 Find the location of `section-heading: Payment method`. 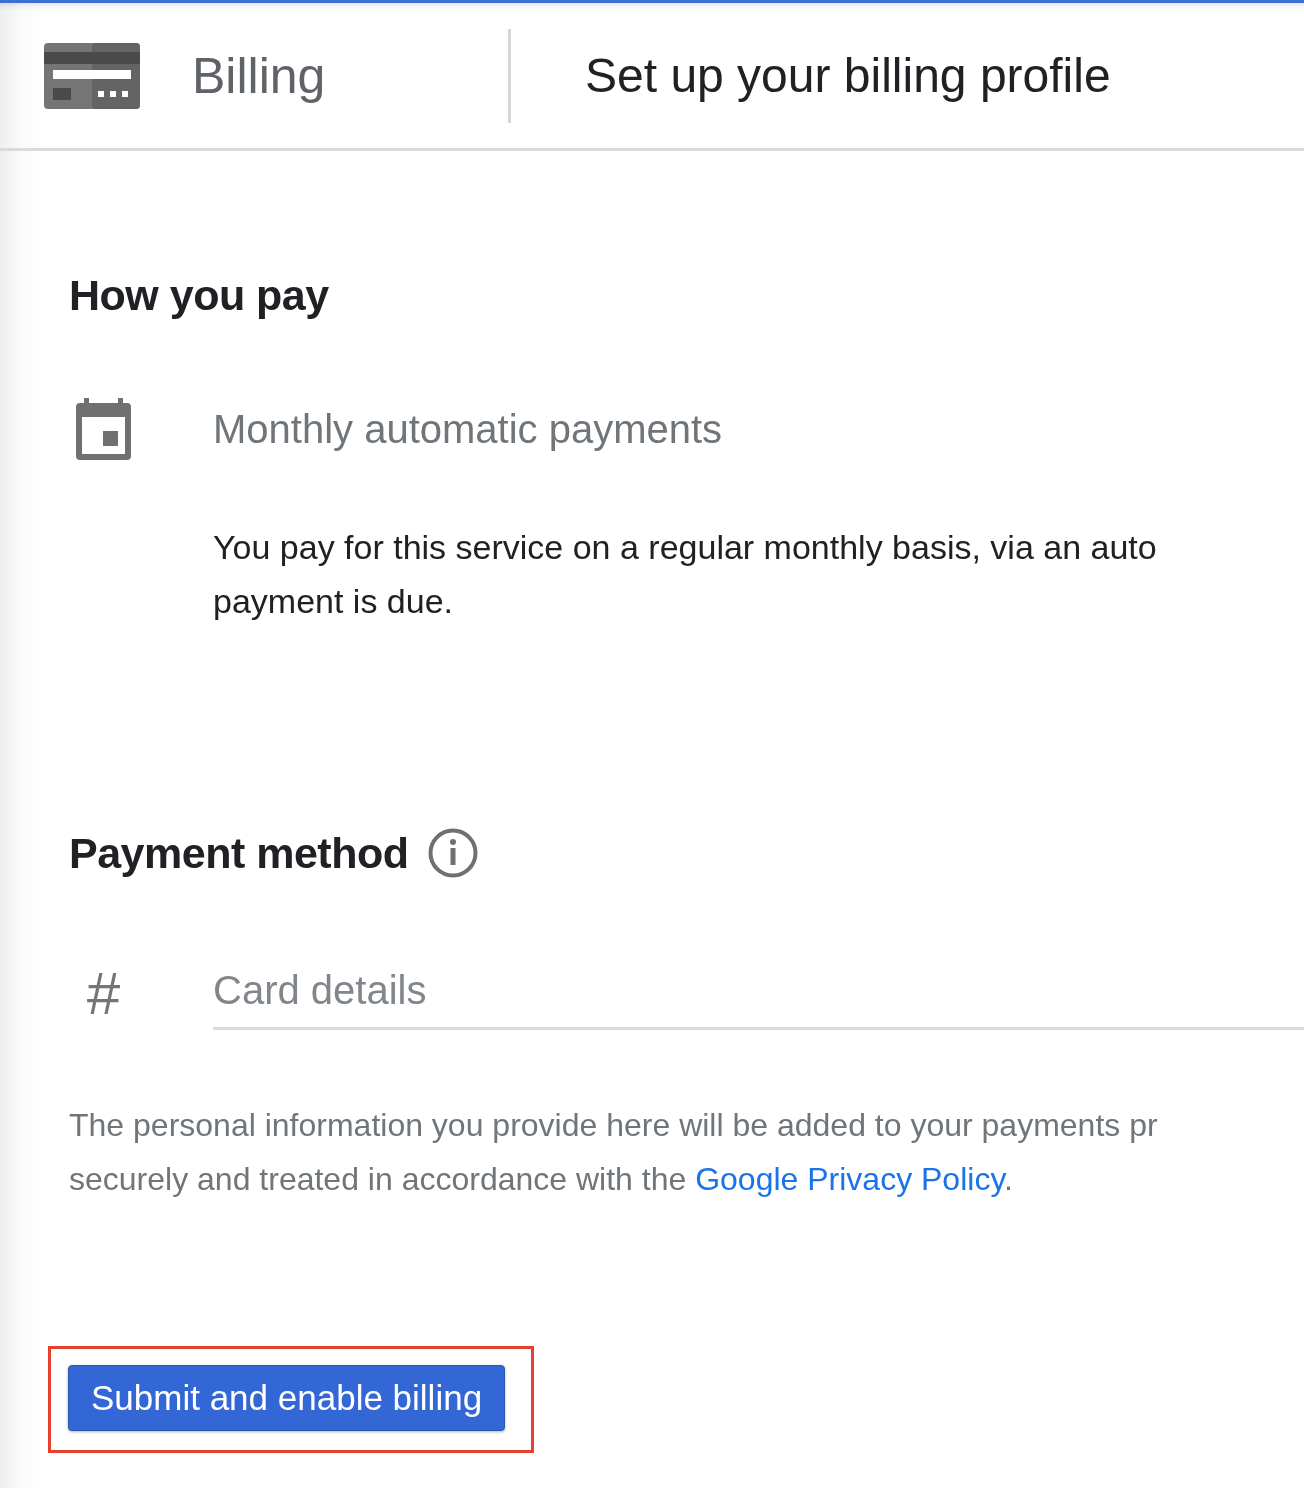

section-heading: Payment method is located at coordinates (239, 853).